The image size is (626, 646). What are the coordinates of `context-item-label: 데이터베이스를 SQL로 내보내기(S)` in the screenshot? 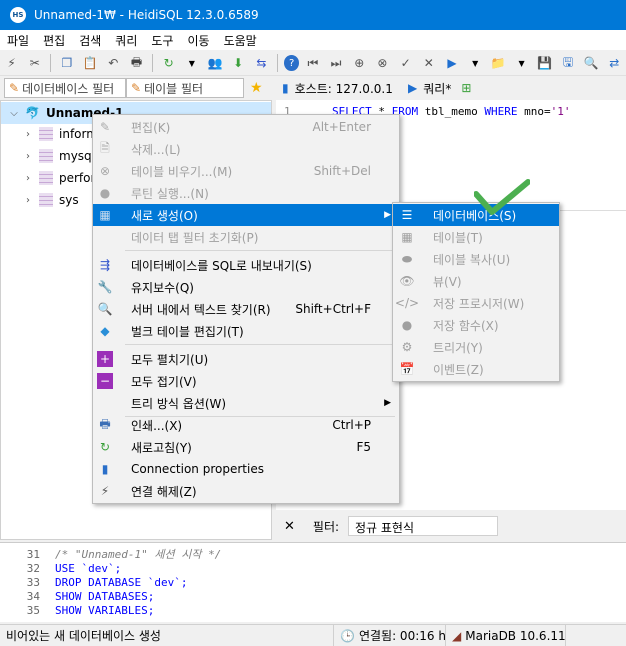 It's located at (221, 265).